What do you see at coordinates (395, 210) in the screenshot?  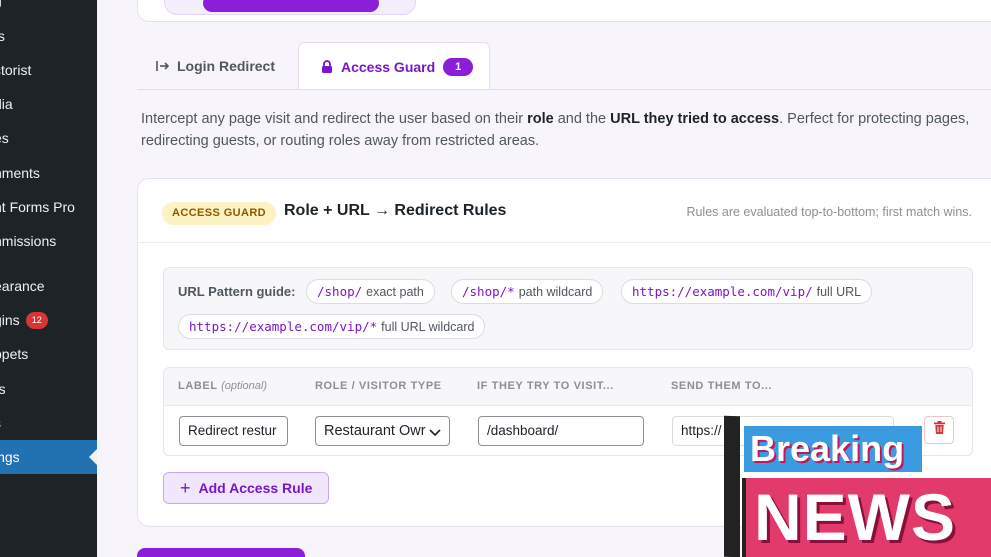 I see `card-title: Role + URL → Redirect Rules` at bounding box center [395, 210].